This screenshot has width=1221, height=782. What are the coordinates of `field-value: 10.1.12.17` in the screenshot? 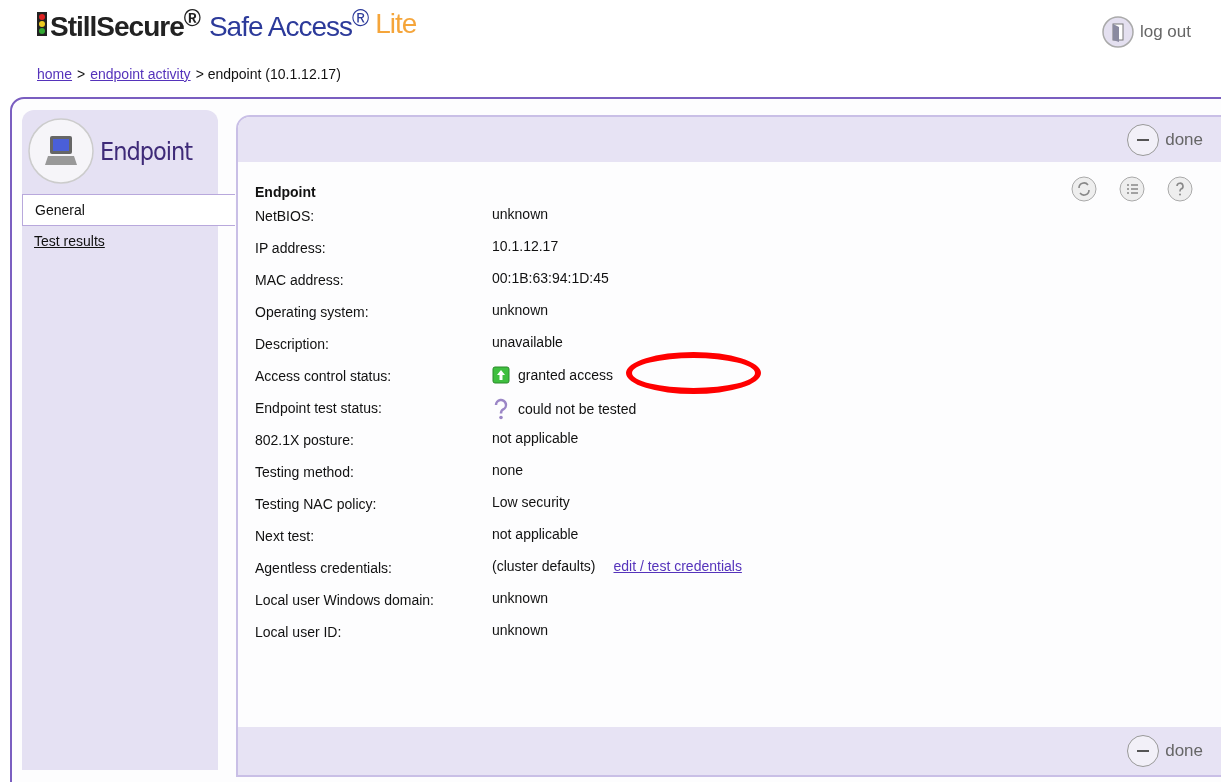 It's located at (525, 246).